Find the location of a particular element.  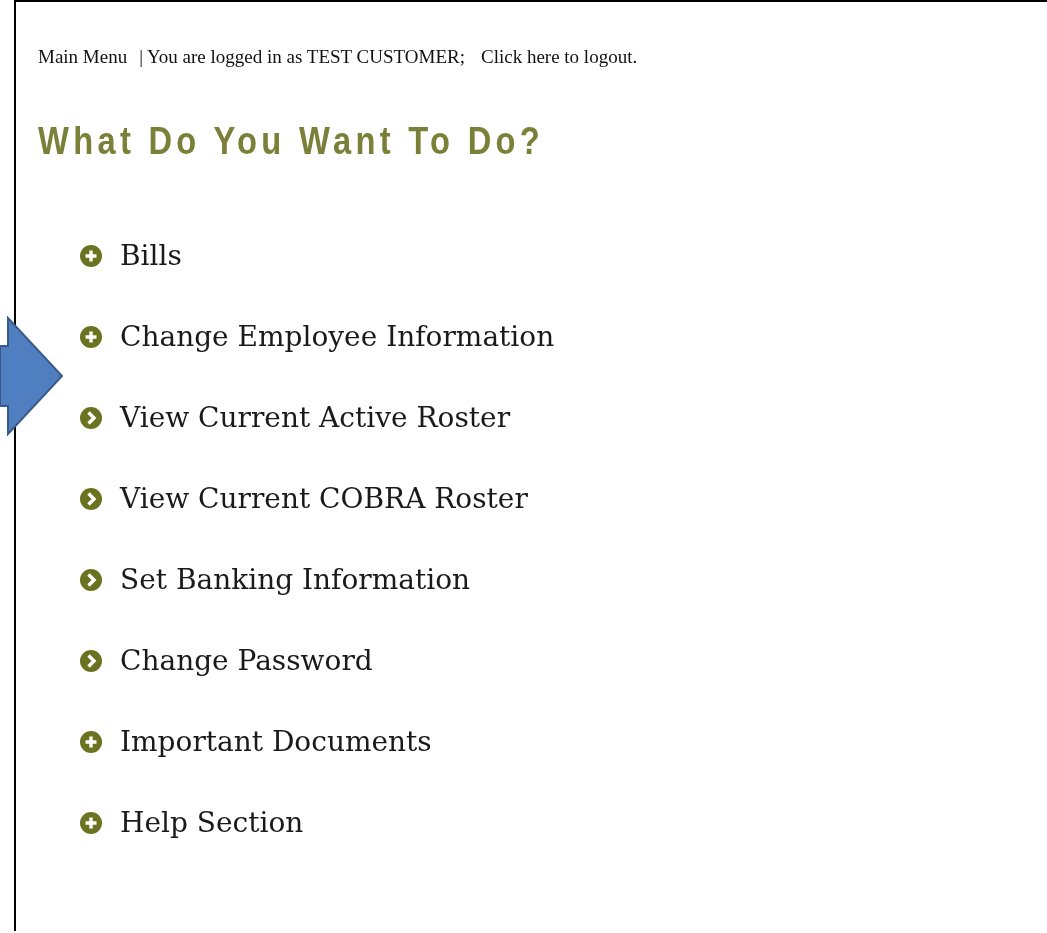

menu-link: Change Employee Information is located at coordinates (337, 336).